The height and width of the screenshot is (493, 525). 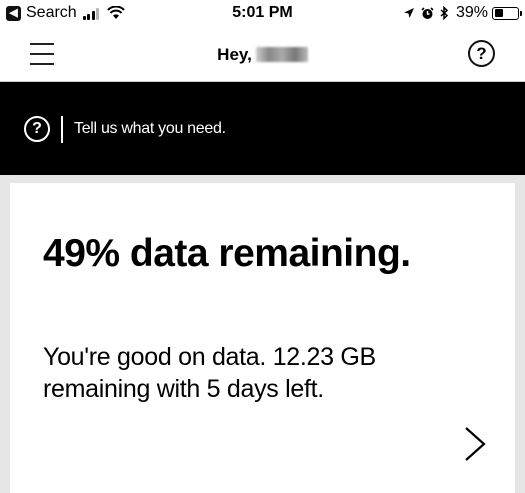 What do you see at coordinates (281, 54) in the screenshot?
I see `redacted-name` at bounding box center [281, 54].